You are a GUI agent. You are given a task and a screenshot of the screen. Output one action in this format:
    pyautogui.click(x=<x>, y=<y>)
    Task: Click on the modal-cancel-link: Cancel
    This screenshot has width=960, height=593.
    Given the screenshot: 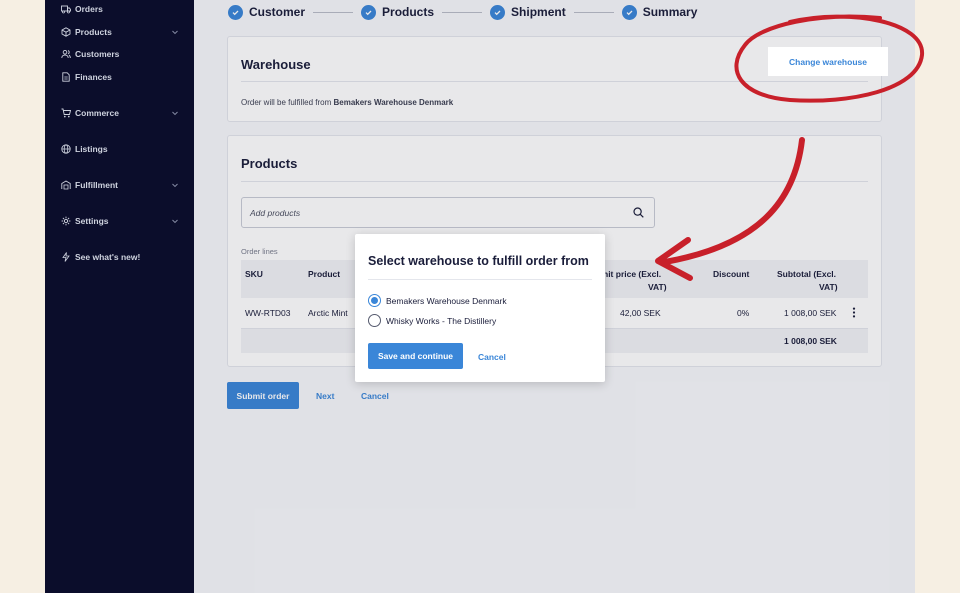 What is the action you would take?
    pyautogui.click(x=492, y=357)
    